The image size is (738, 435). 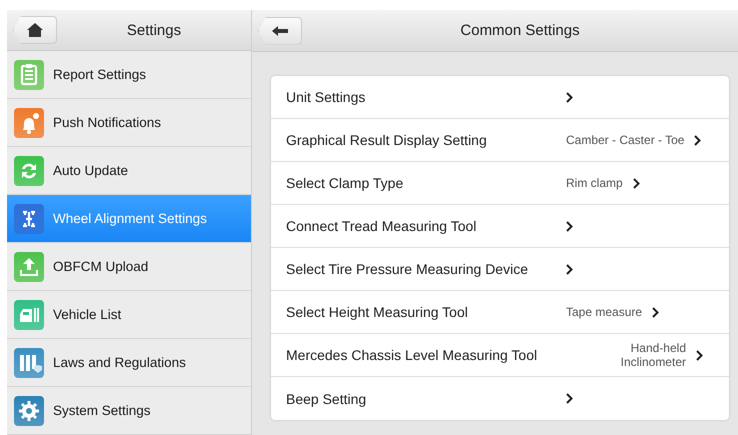 I want to click on back-arrow-icon, so click(x=280, y=31).